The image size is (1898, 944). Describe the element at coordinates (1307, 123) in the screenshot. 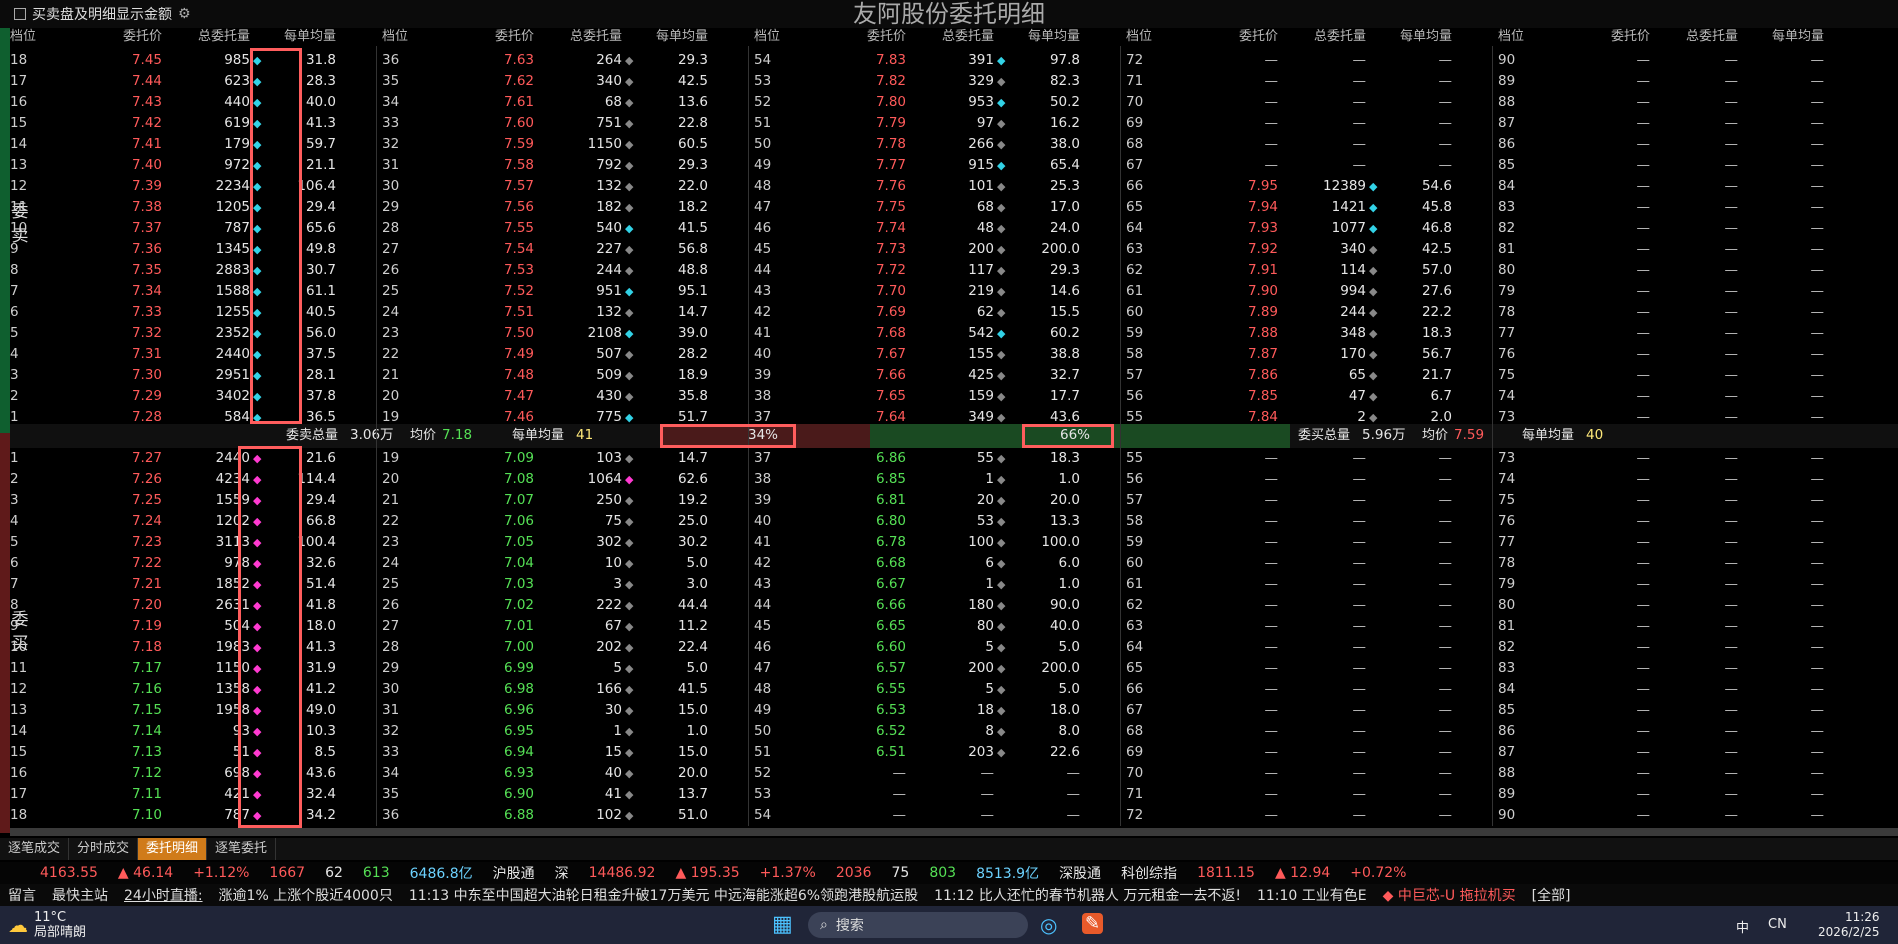

I see `order-row-sell: 69 — — —` at that location.